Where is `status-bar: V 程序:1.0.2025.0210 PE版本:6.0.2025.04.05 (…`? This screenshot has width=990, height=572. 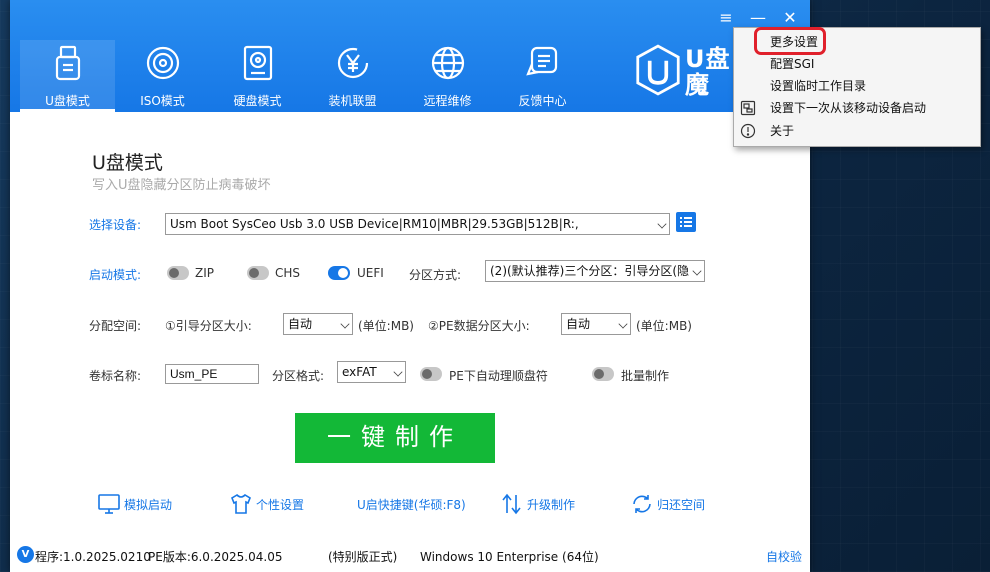 status-bar: V 程序:1.0.2025.0210 PE版本:6.0.2025.04.05 (… is located at coordinates (410, 556).